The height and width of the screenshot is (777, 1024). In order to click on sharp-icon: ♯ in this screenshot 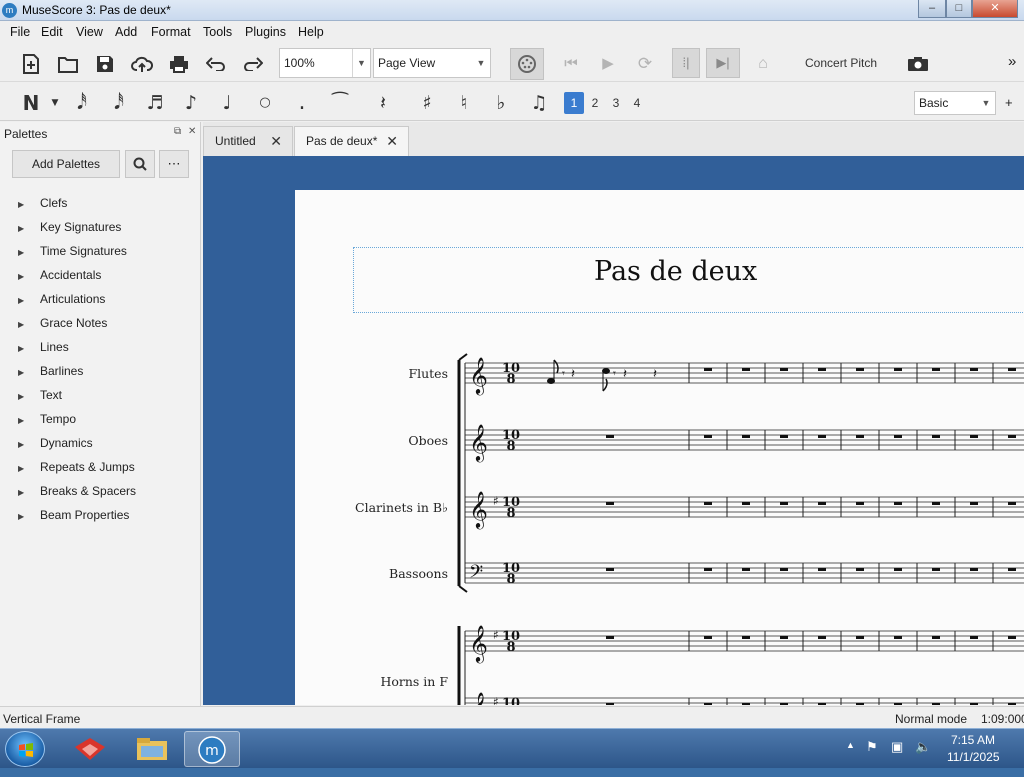, I will do `click(427, 103)`.